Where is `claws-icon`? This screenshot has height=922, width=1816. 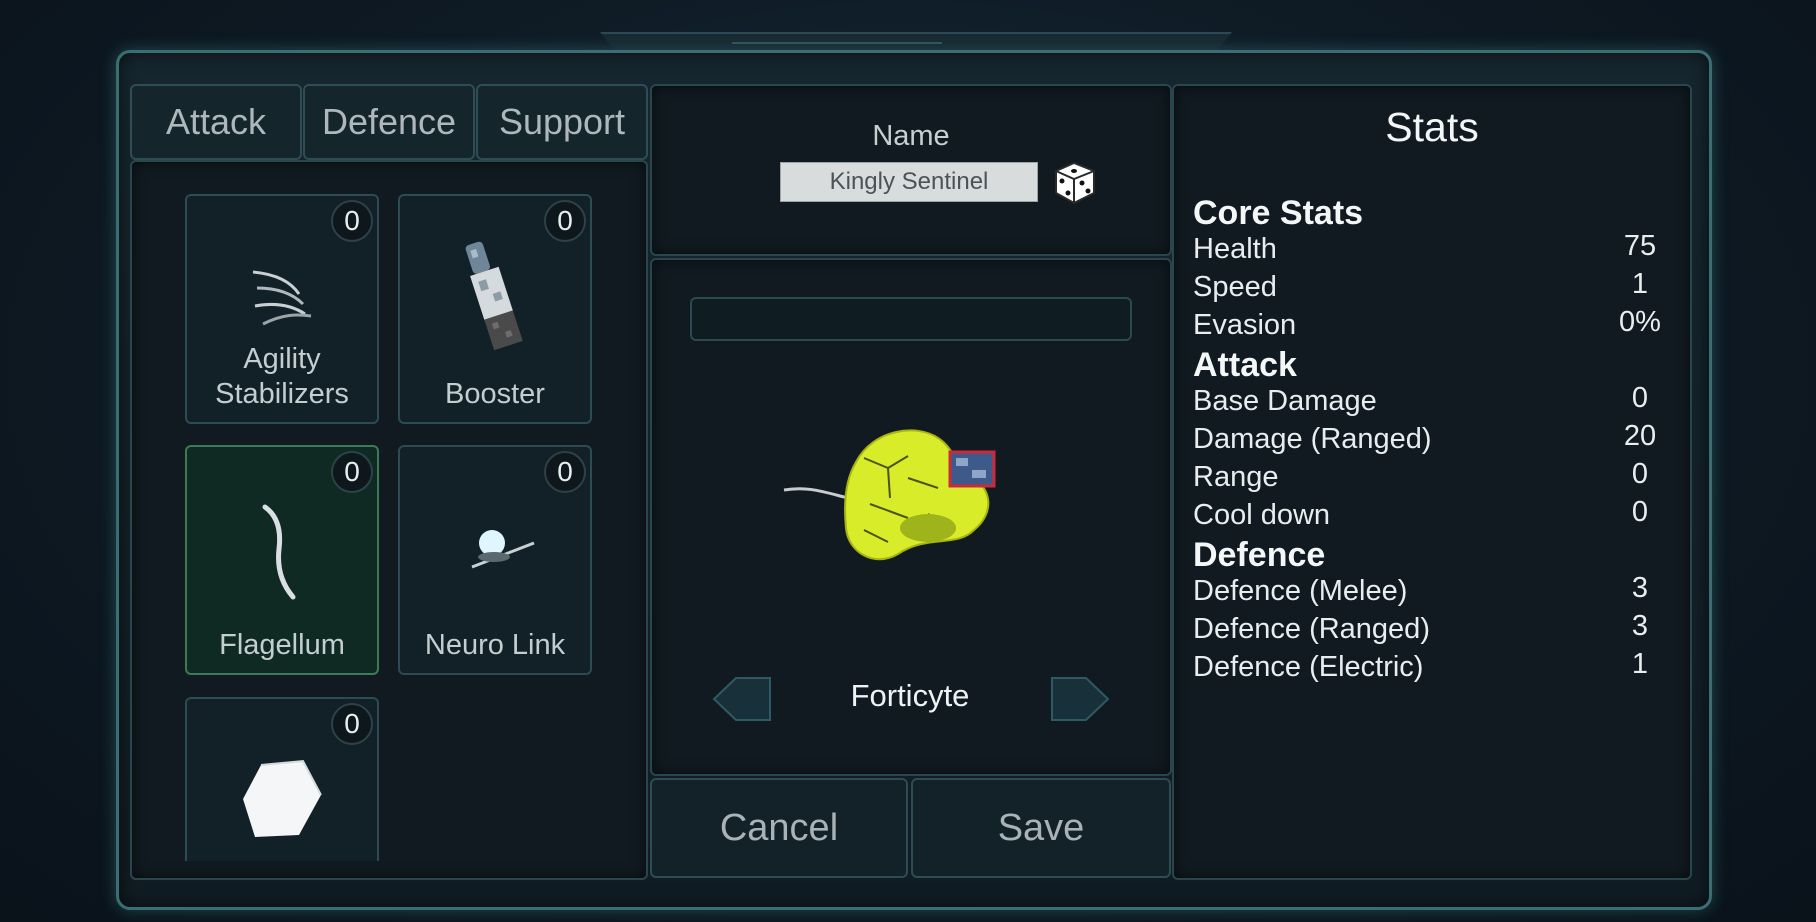 claws-icon is located at coordinates (282, 298).